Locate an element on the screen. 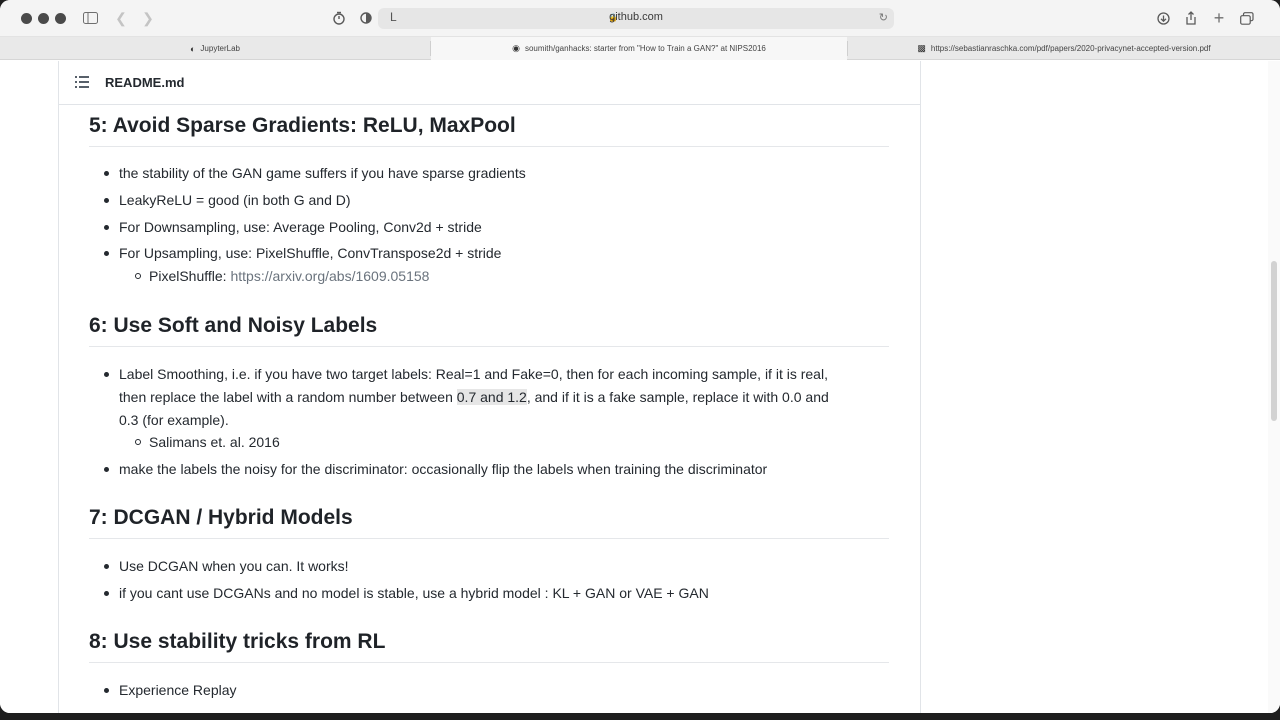  page-scrollbar is located at coordinates (1274, 387).